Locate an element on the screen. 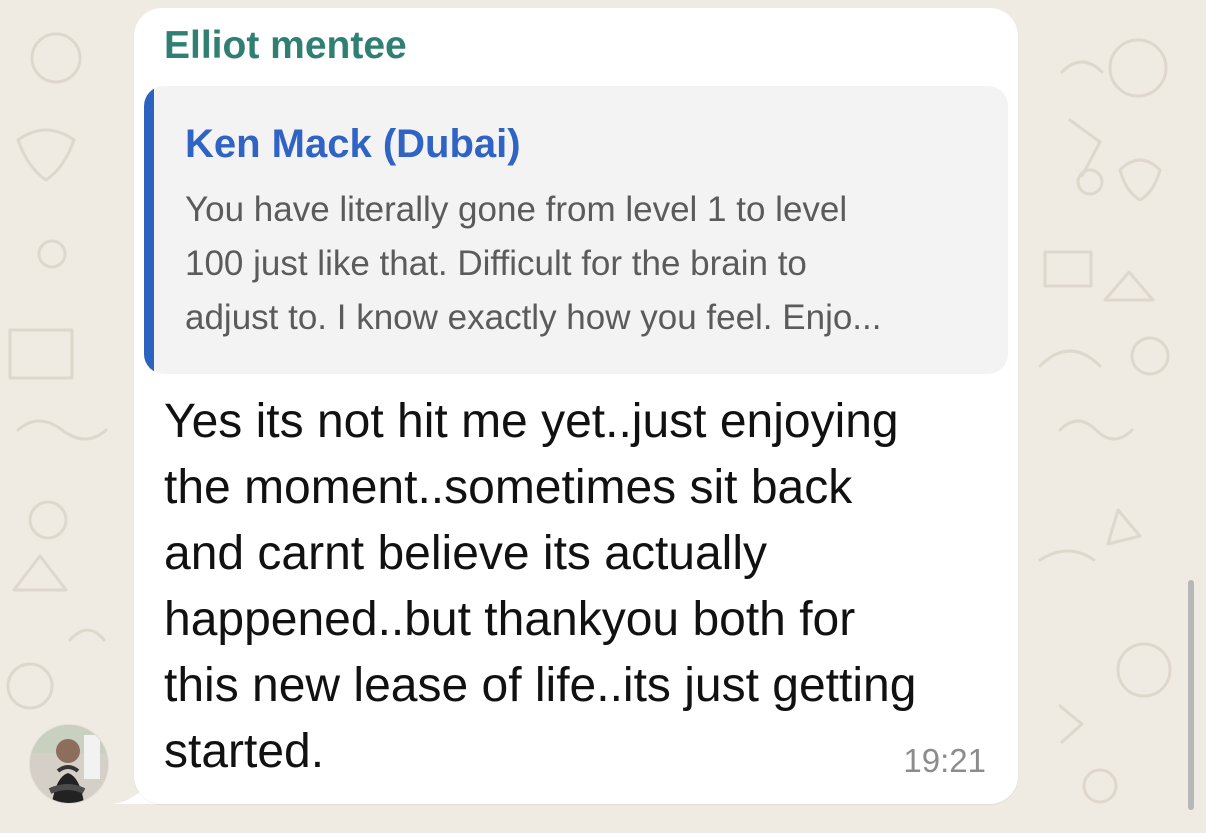  message-line: the moment..sometimes sit back is located at coordinates (508, 487).